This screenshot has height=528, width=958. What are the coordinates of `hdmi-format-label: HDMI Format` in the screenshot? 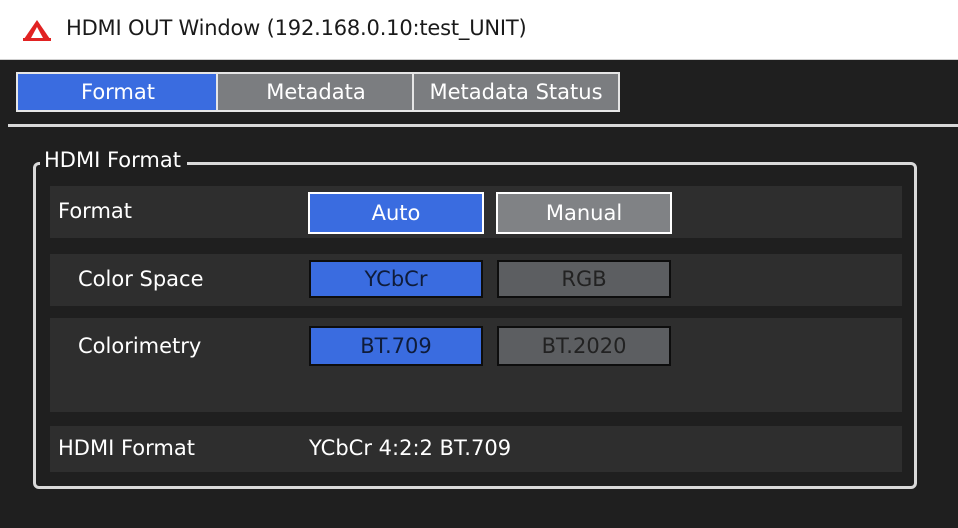 It's located at (126, 448).